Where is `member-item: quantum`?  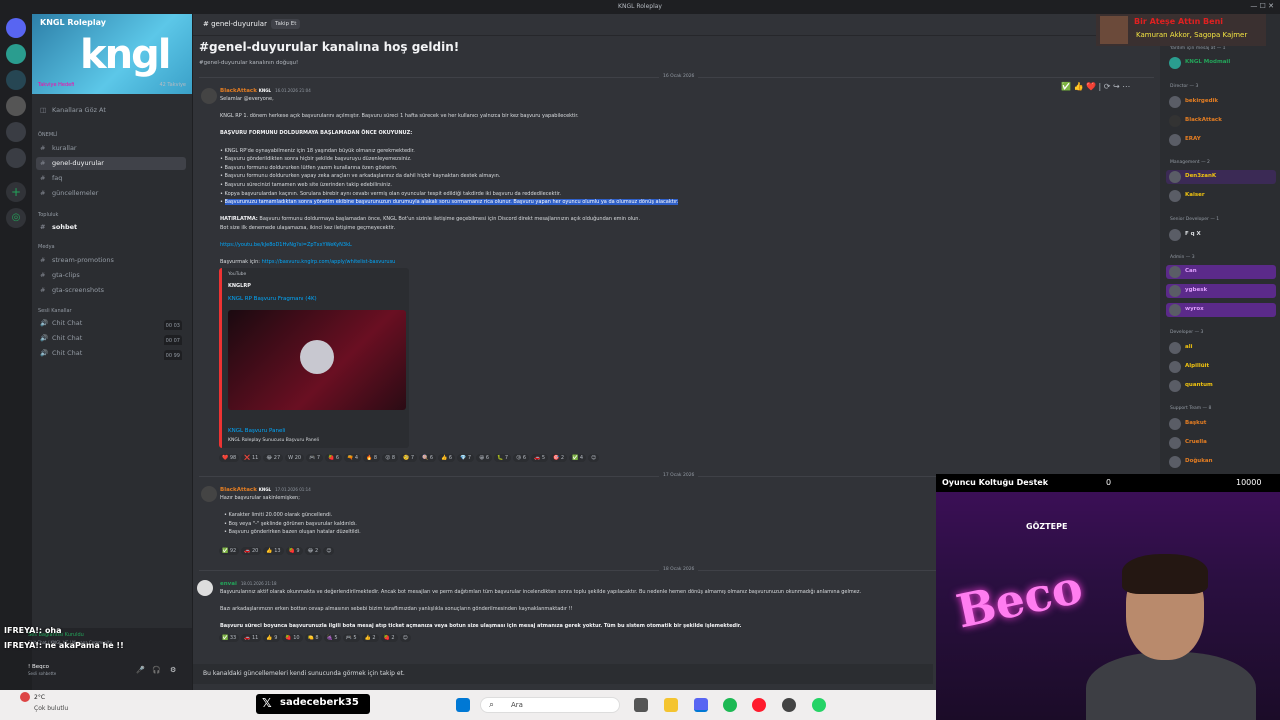 member-item: quantum is located at coordinates (1221, 386).